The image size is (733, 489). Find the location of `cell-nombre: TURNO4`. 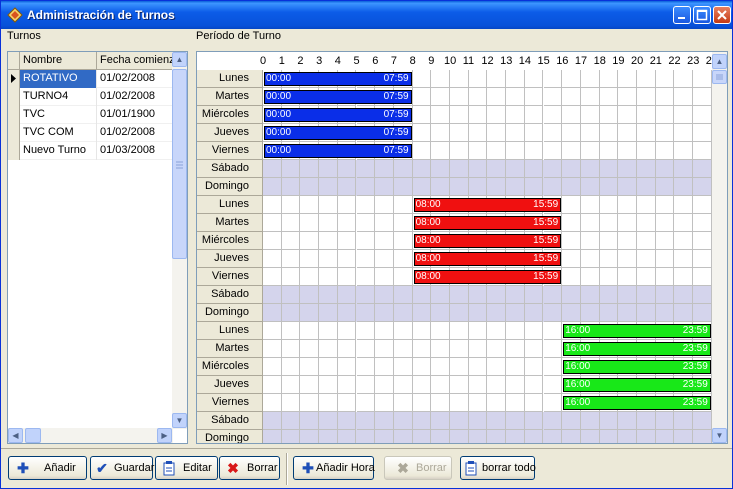

cell-nombre: TURNO4 is located at coordinates (58, 97).